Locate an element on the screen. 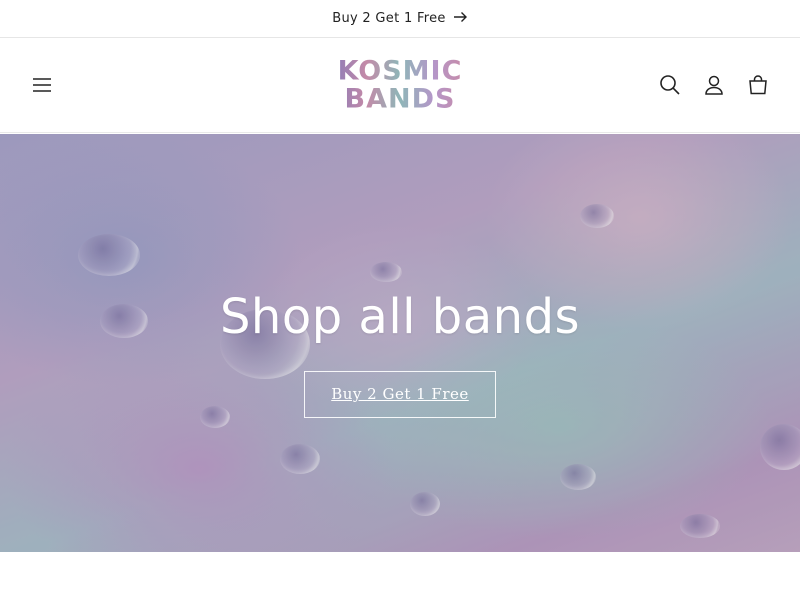  announcement-link: Buy 2 Get 1 Free is located at coordinates (399, 19).